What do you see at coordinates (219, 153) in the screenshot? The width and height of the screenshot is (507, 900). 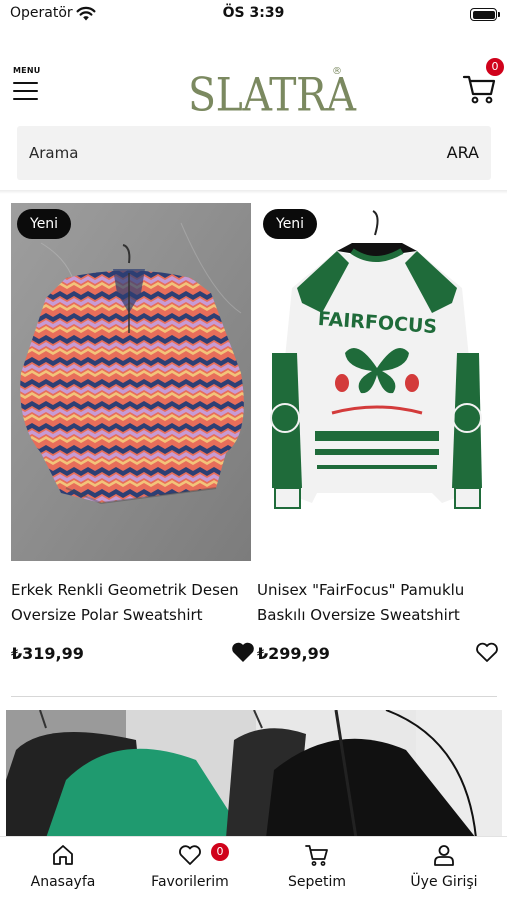 I see `search-input` at bounding box center [219, 153].